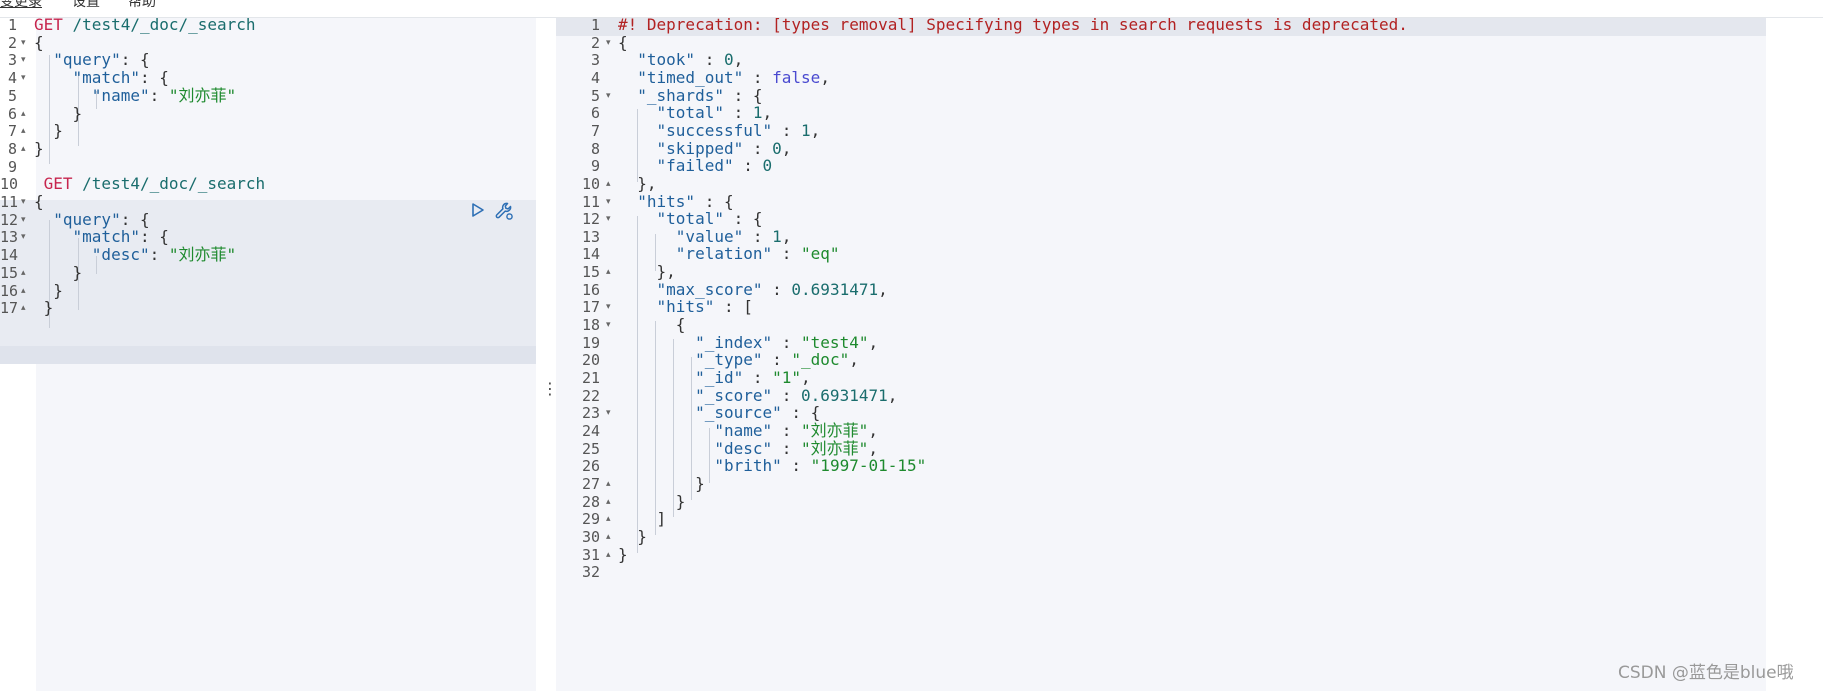 This screenshot has height=691, width=1823. I want to click on code-token: 0.6931471, so click(835, 289).